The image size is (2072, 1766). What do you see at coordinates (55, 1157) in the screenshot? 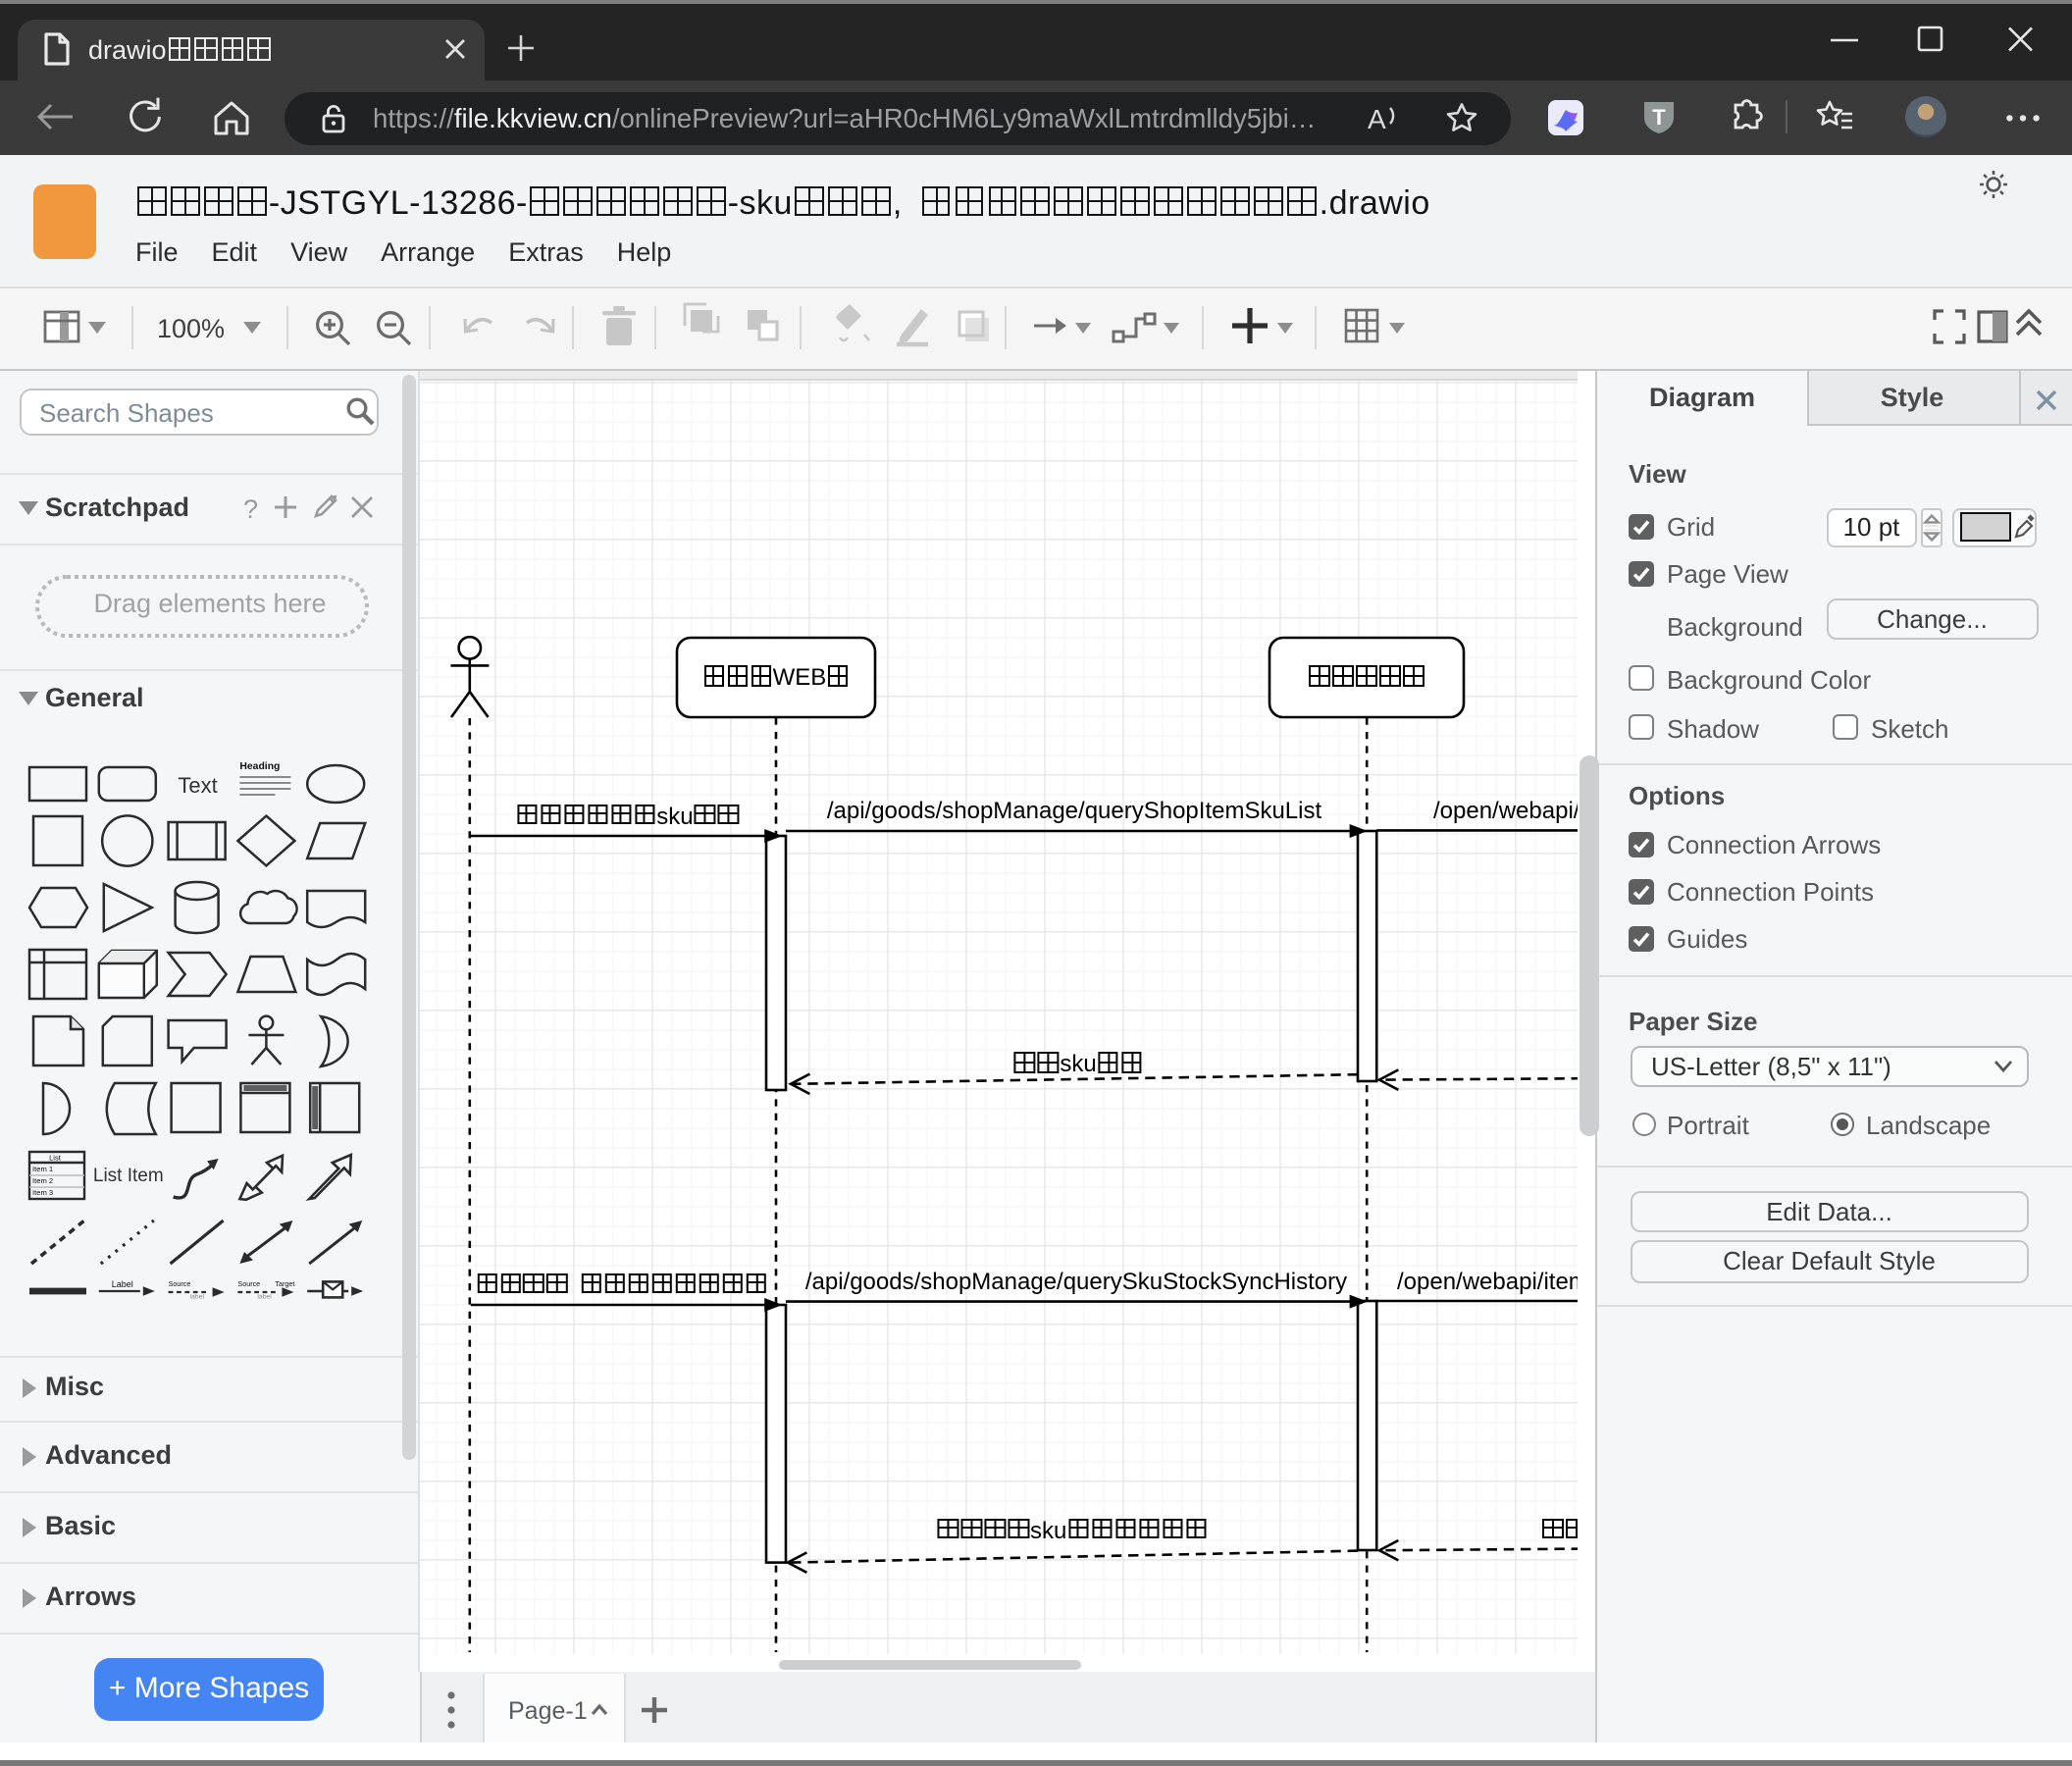
I see `svg-text: List` at bounding box center [55, 1157].